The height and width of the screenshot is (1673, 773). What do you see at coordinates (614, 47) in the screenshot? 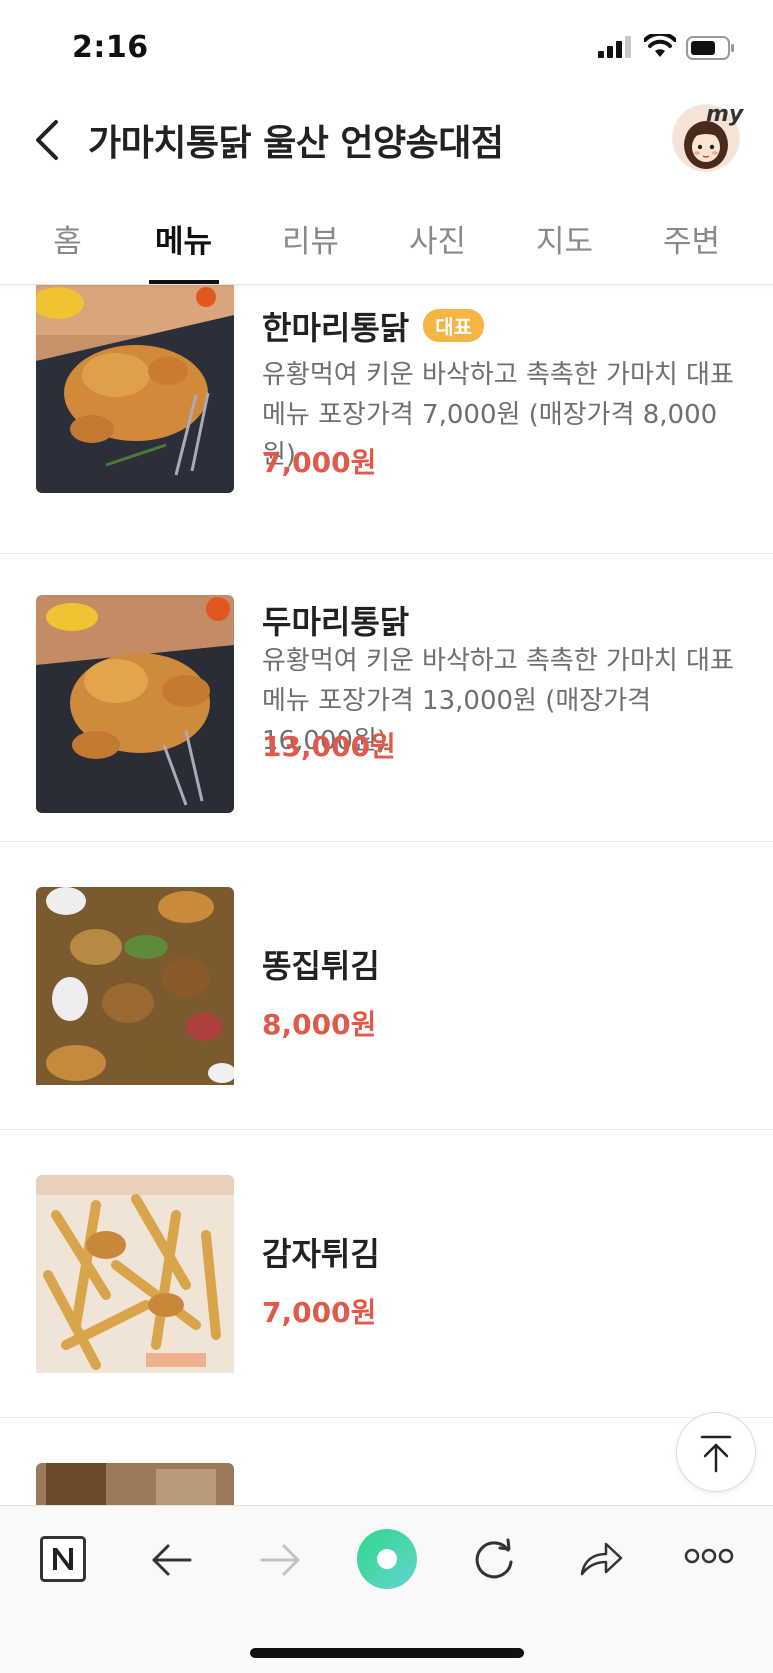
I see `cellular-signal-icon` at bounding box center [614, 47].